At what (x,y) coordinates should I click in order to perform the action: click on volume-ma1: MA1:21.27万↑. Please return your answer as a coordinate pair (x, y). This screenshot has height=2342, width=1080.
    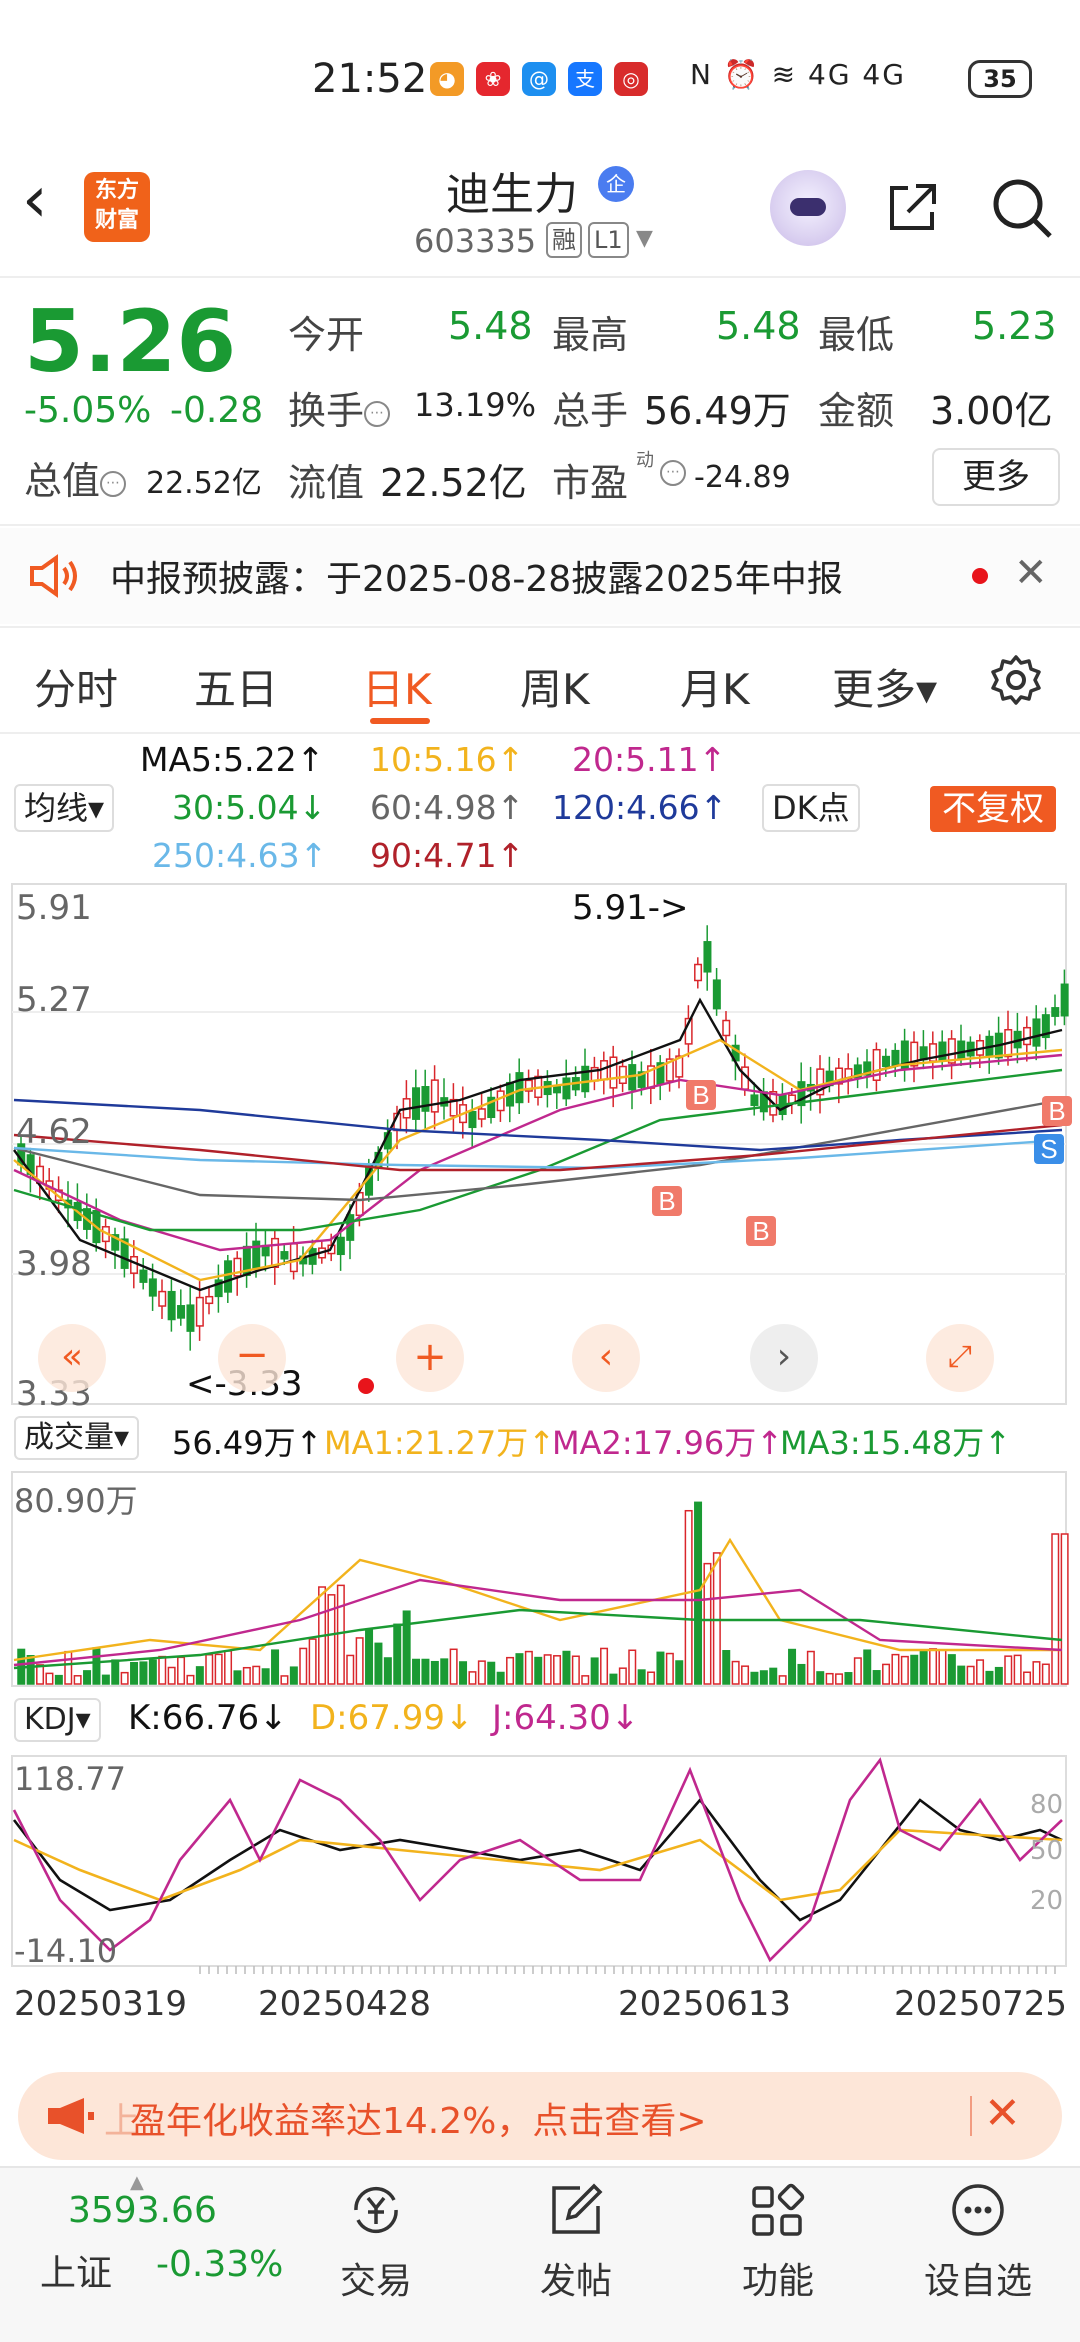
    Looking at the image, I should click on (440, 1443).